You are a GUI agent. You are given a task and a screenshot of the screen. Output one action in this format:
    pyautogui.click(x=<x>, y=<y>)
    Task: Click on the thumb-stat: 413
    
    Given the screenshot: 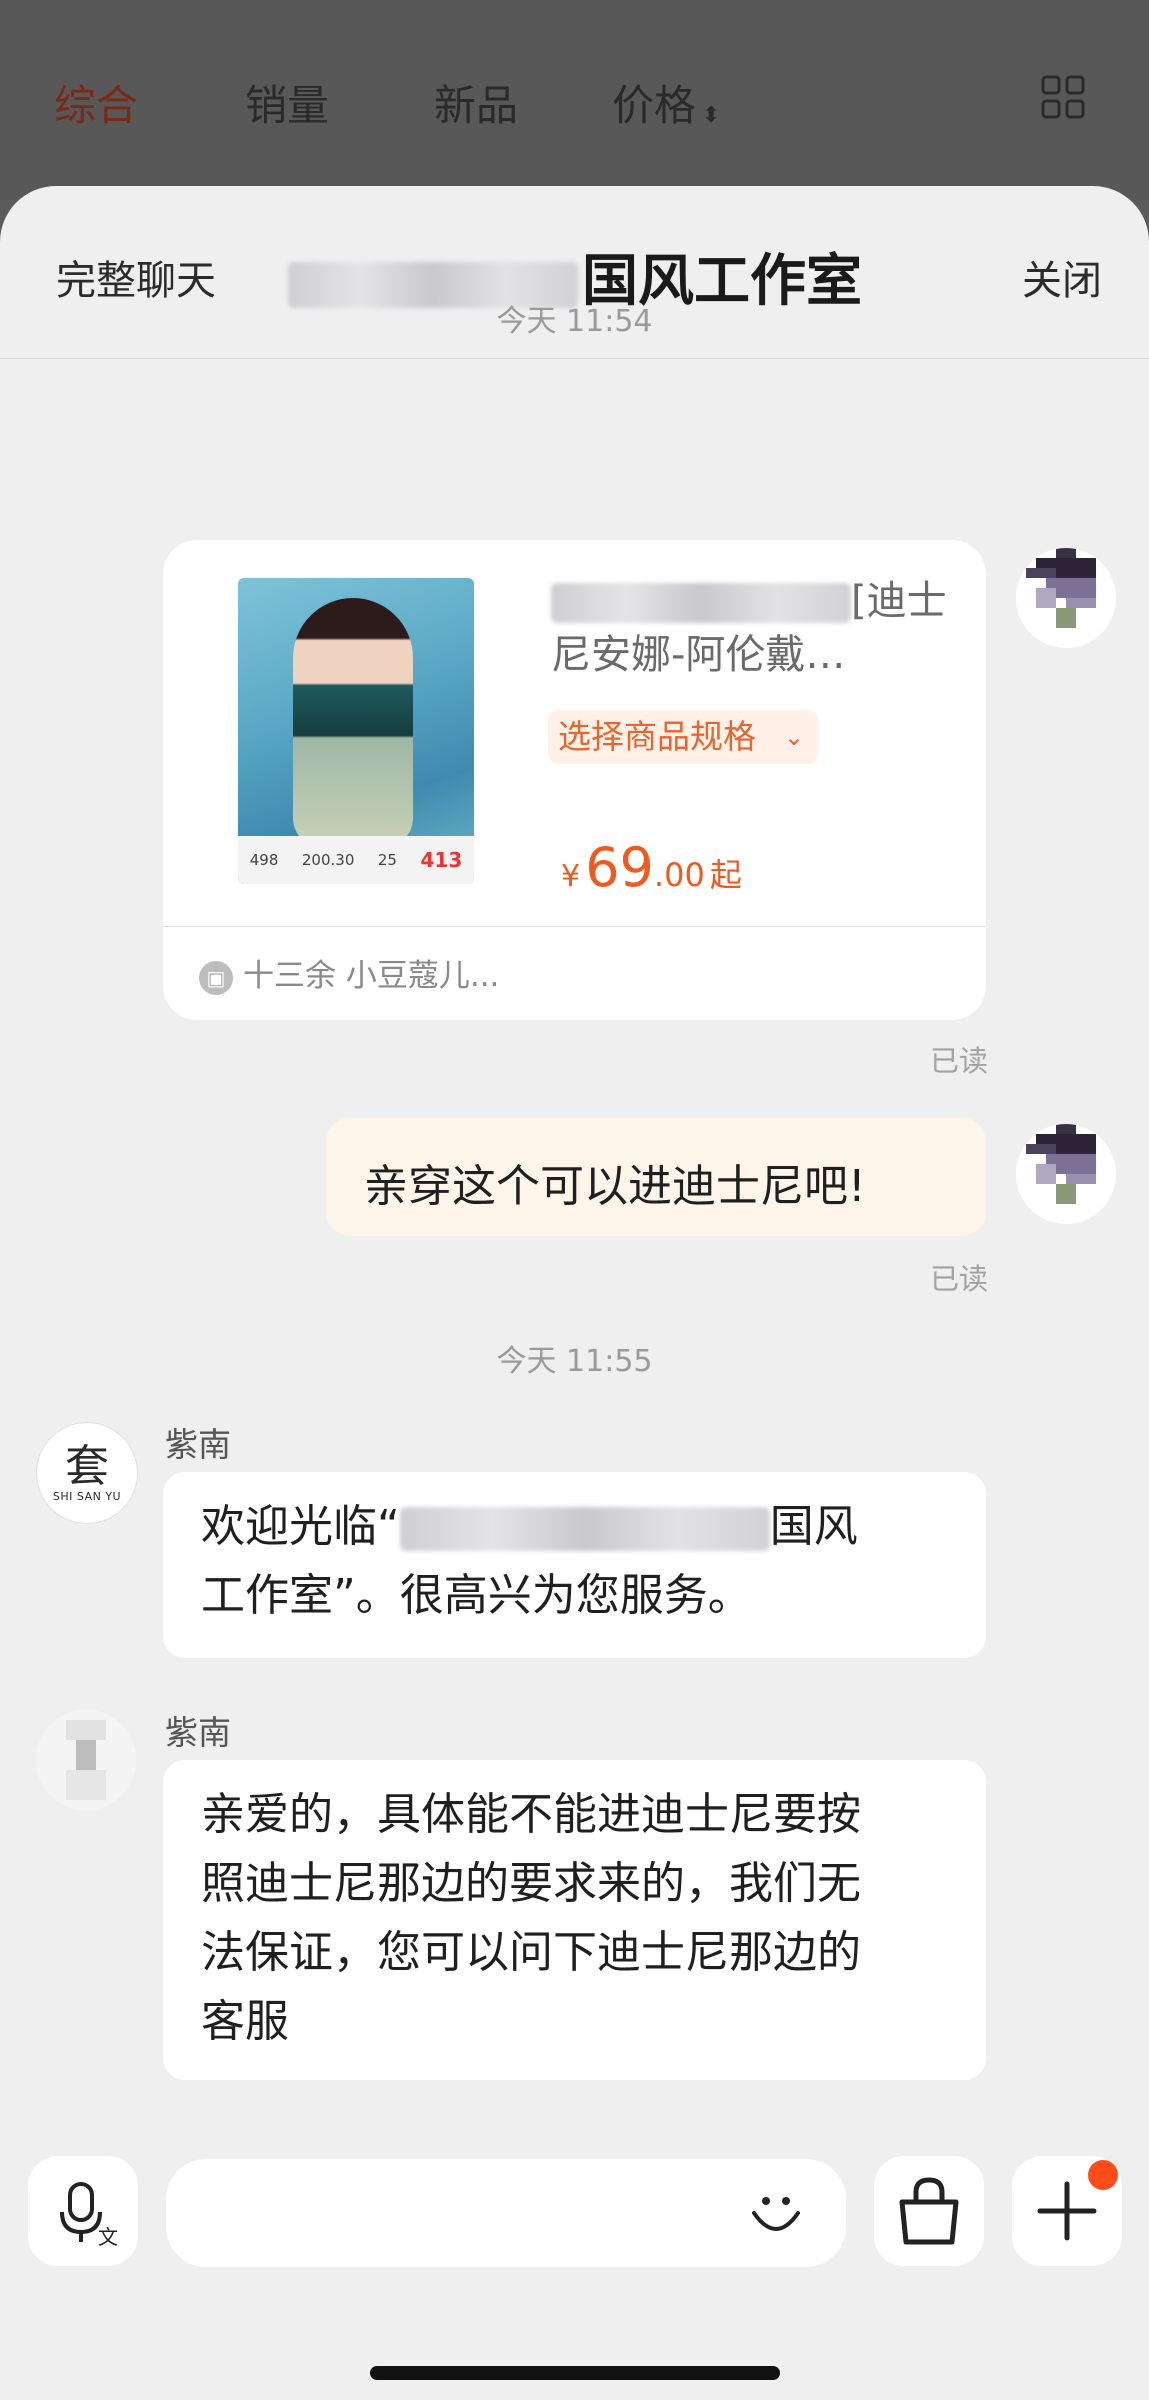 What is the action you would take?
    pyautogui.click(x=441, y=860)
    